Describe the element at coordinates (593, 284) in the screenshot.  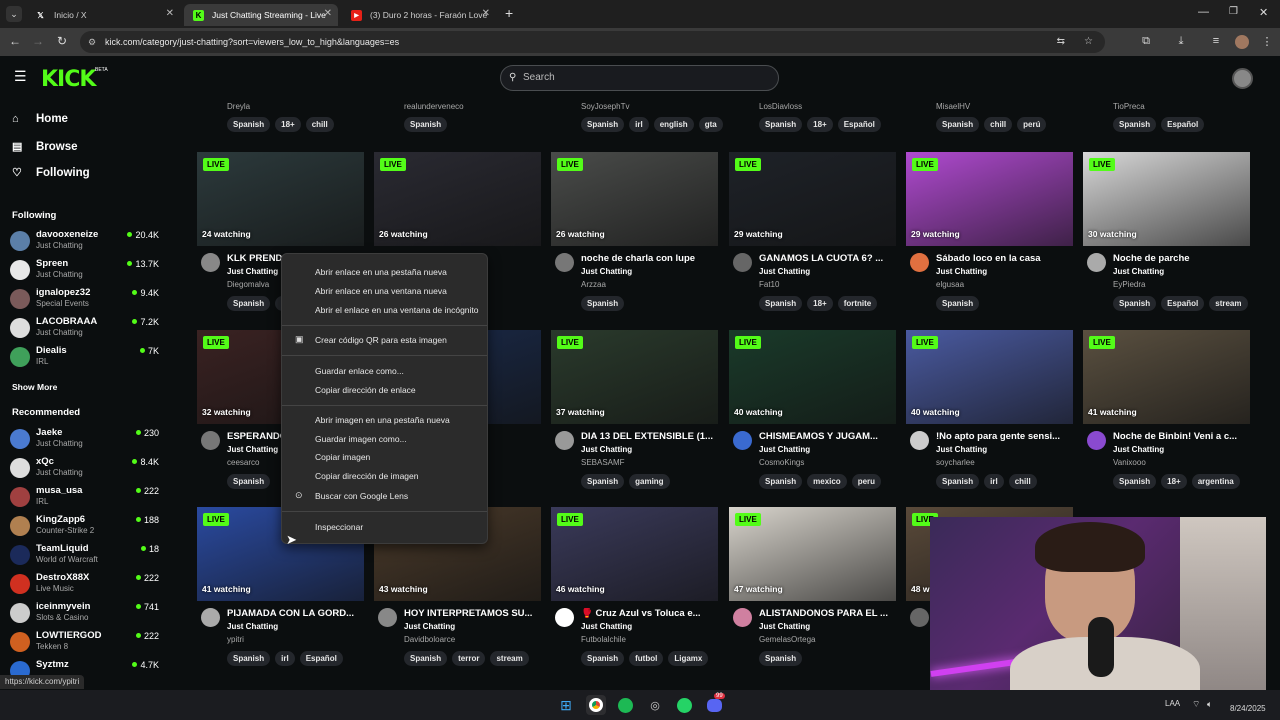
I see `streamer-name: Arzzaa` at that location.